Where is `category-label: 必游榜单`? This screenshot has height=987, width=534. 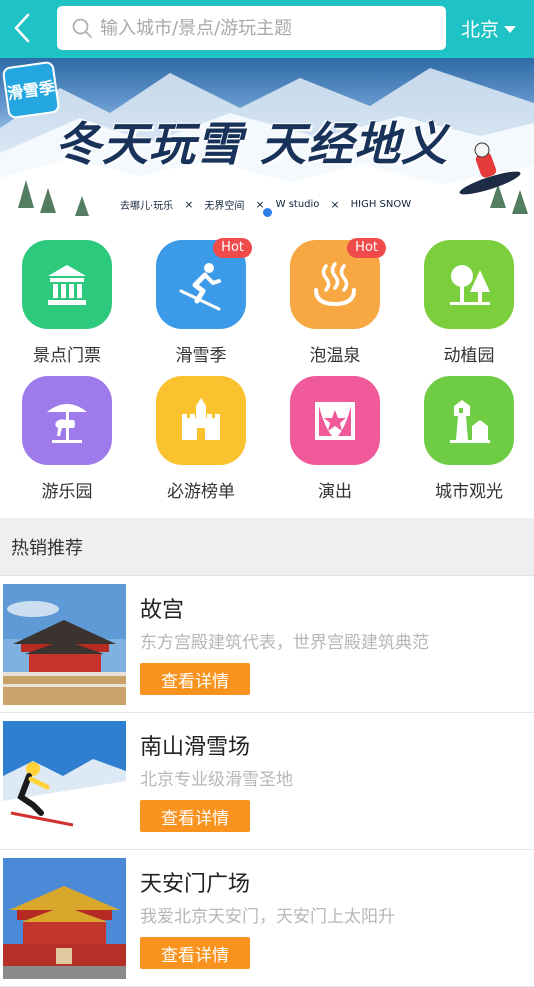
category-label: 必游榜单 is located at coordinates (201, 492).